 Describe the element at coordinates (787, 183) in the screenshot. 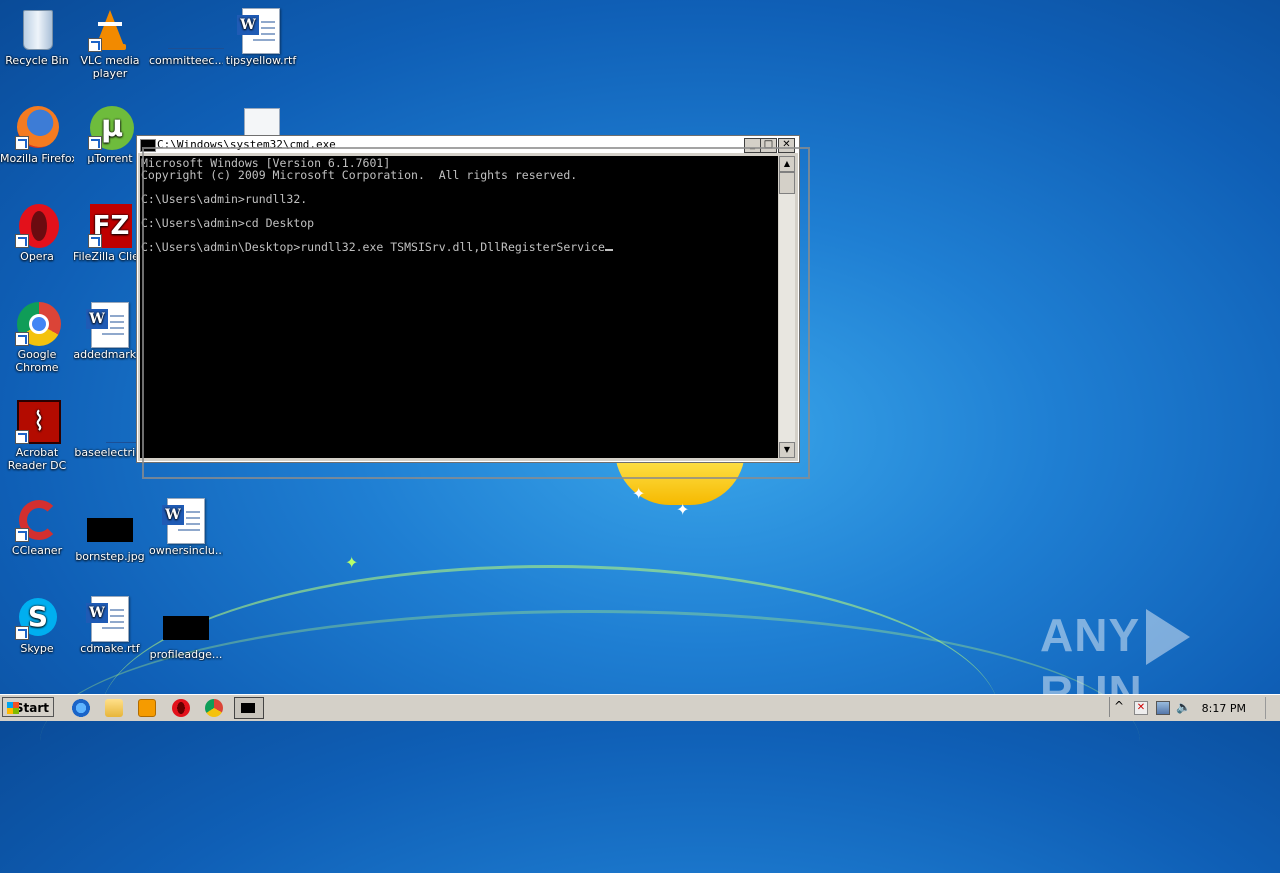

I see `scroll-thumb` at that location.